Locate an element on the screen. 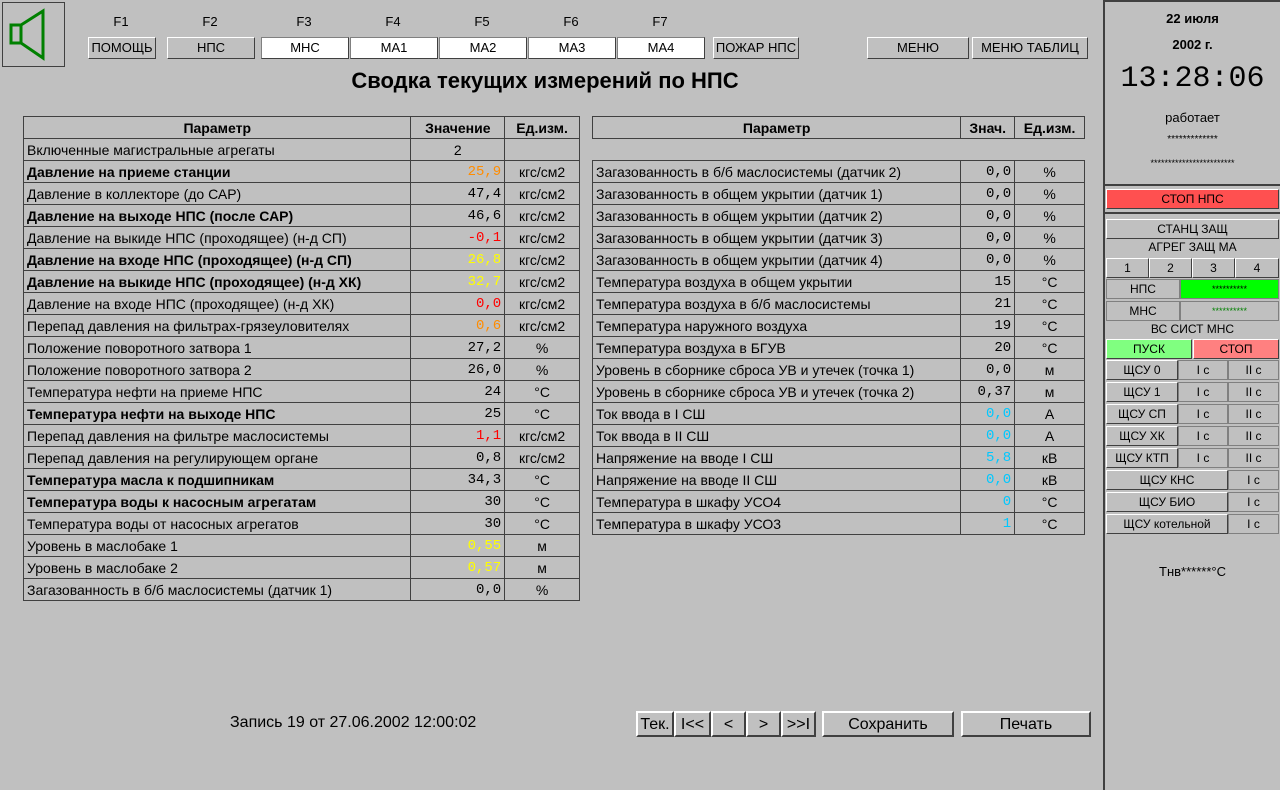 This screenshot has height=790, width=1280. shchu-button: ЩСУ КТП is located at coordinates (1142, 458).